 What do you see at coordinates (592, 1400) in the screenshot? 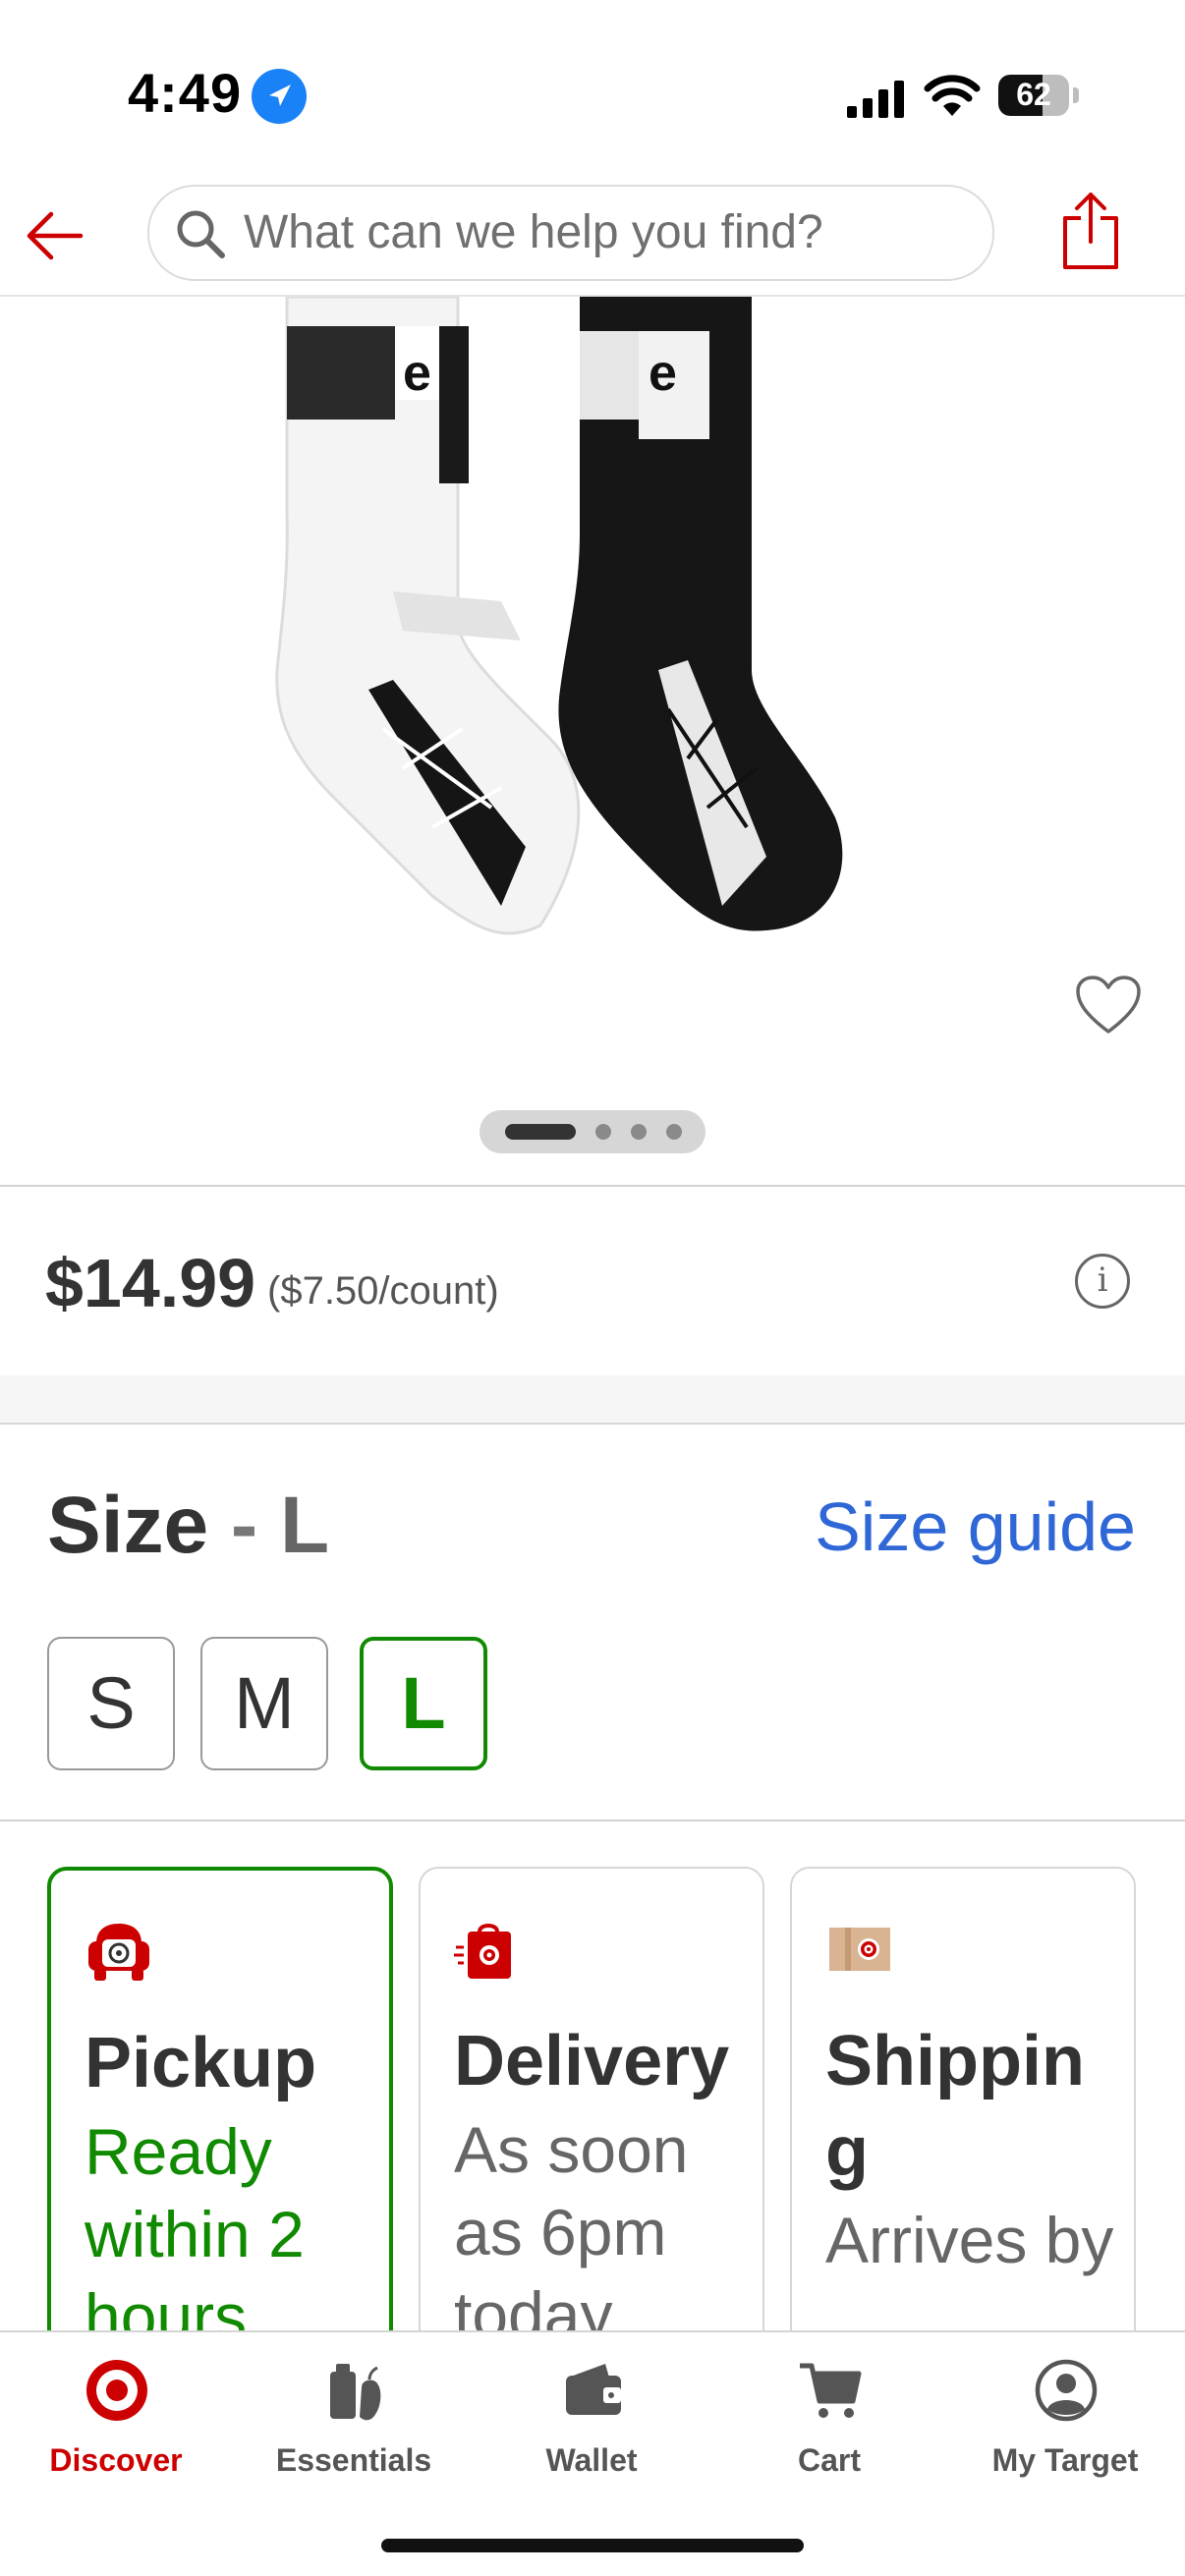
I see `section-divider` at bounding box center [592, 1400].